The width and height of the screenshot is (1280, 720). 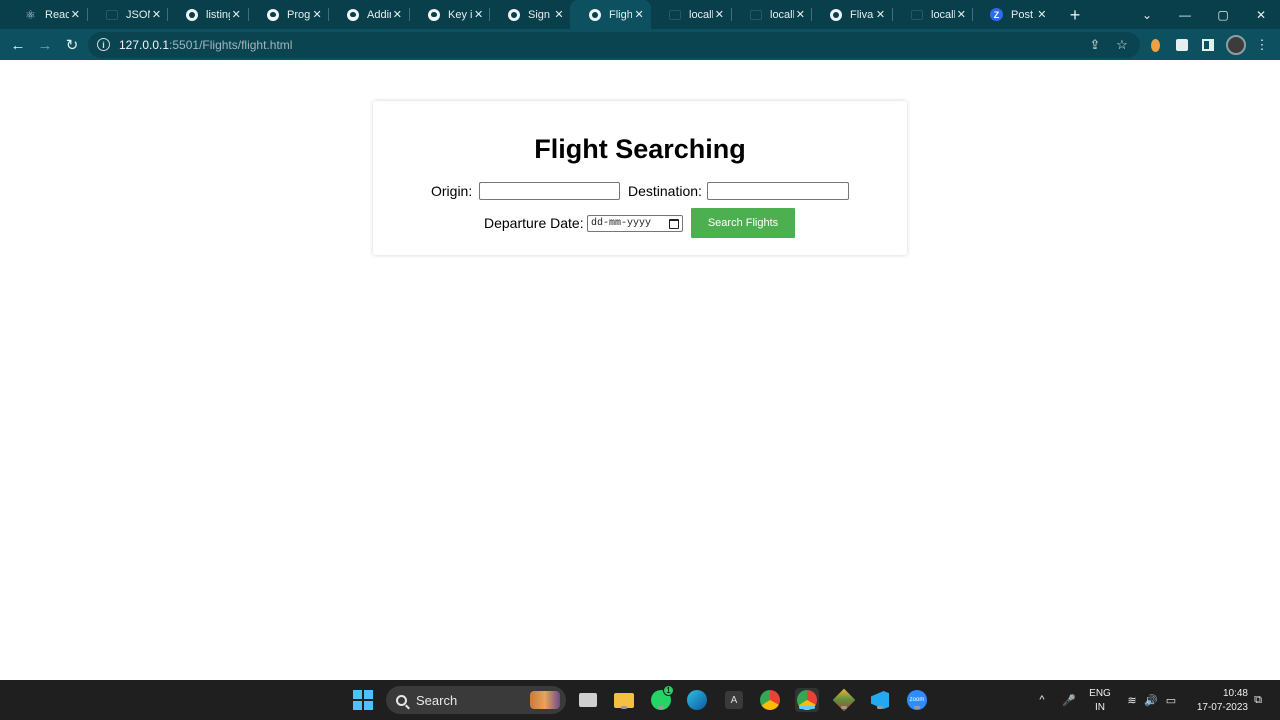 What do you see at coordinates (545, 700) in the screenshot?
I see `search-highlight-art-icon` at bounding box center [545, 700].